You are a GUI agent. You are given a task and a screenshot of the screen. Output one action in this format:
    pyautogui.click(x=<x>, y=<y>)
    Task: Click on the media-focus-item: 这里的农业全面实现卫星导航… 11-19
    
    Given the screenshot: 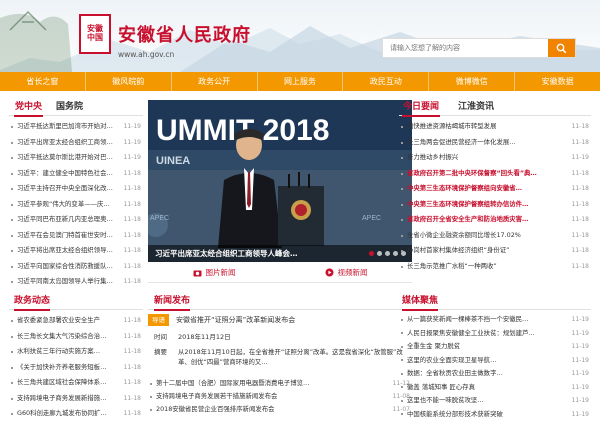 What is the action you would take?
    pyautogui.click(x=495, y=361)
    